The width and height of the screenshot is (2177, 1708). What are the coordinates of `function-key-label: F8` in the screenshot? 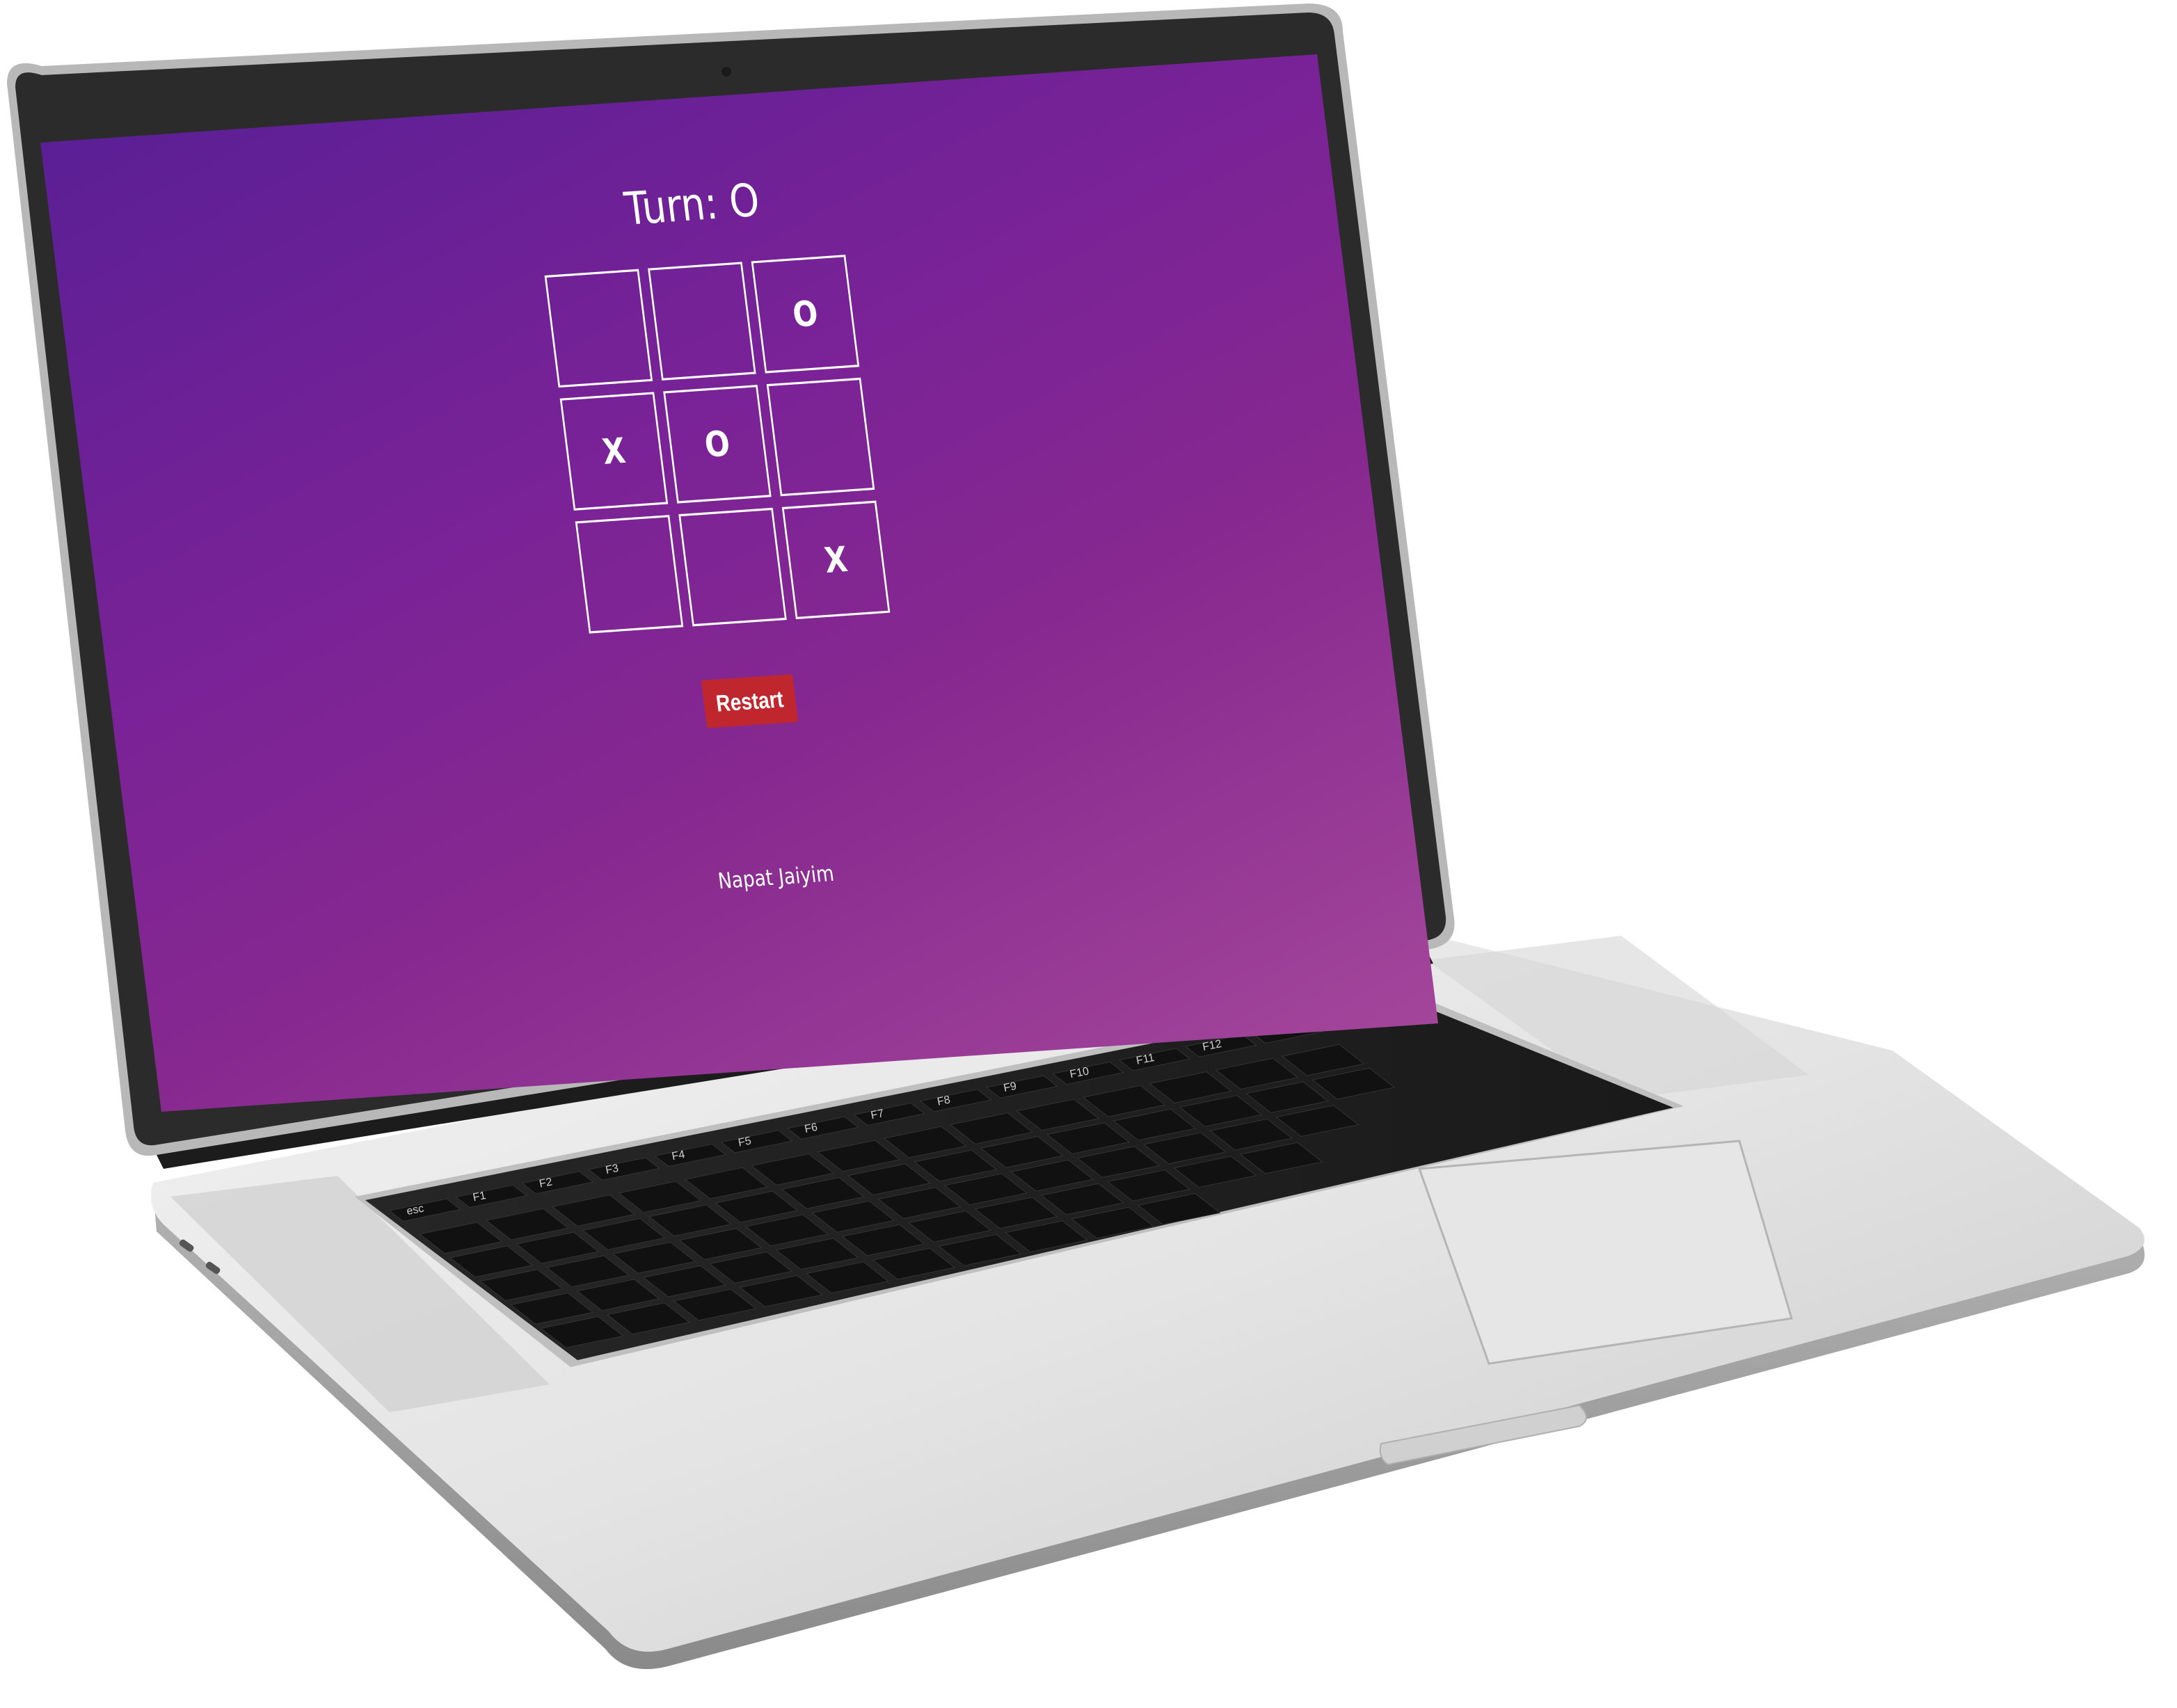 It's located at (944, 1101).